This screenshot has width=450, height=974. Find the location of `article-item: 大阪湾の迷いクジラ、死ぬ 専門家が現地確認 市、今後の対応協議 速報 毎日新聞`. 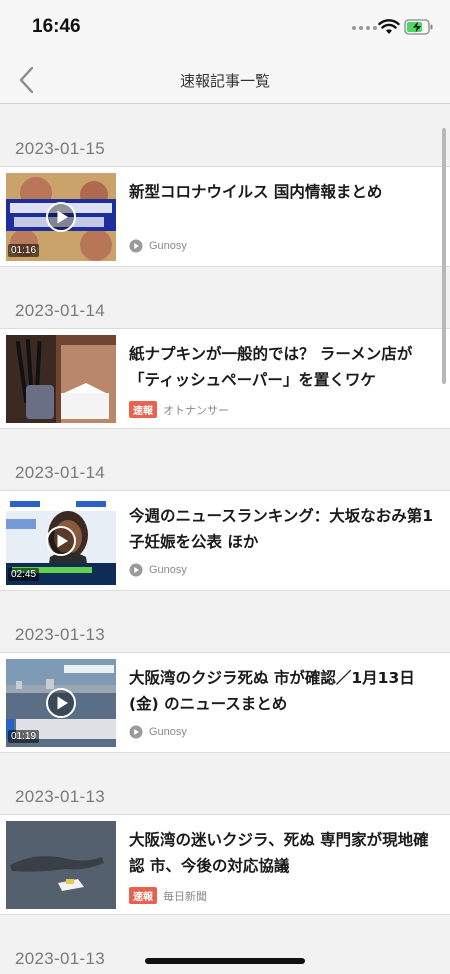

article-item: 大阪湾の迷いクジラ、死ぬ 専門家が現地確認 市、今後の対応協議 速報 毎日新聞 is located at coordinates (225, 865).